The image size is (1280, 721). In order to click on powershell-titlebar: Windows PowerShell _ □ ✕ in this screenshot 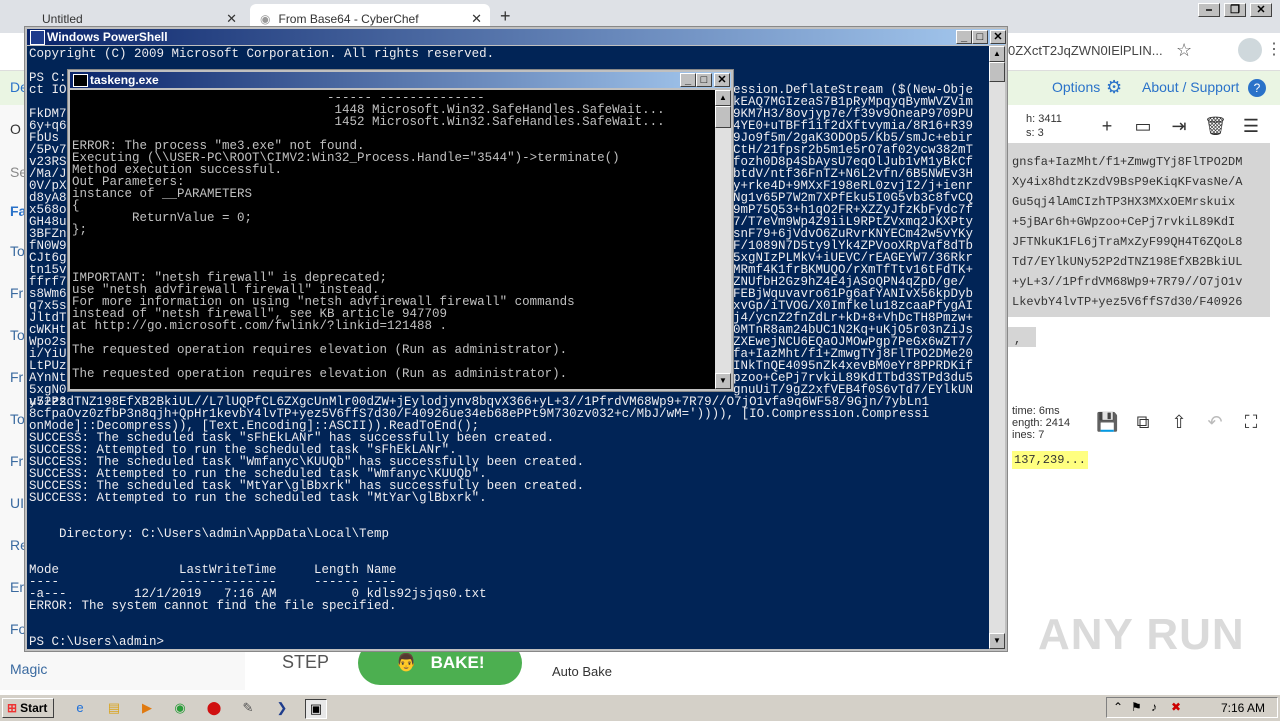, I will do `click(516, 37)`.